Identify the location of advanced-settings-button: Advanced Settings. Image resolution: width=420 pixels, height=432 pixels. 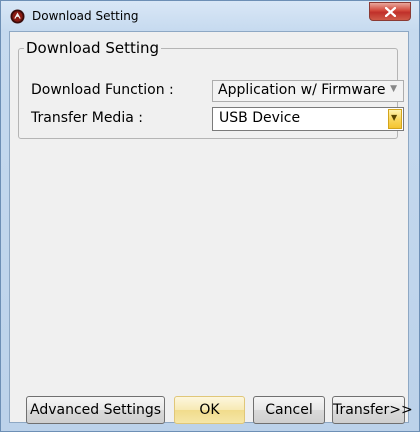
(95, 410).